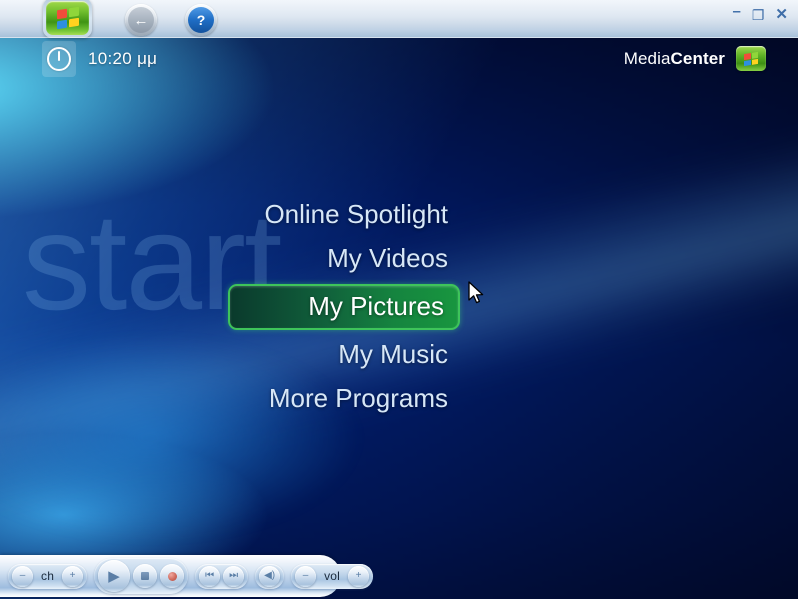 Image resolution: width=798 pixels, height=599 pixels. What do you see at coordinates (358, 399) in the screenshot?
I see `menu-item-more-programs: More Programs` at bounding box center [358, 399].